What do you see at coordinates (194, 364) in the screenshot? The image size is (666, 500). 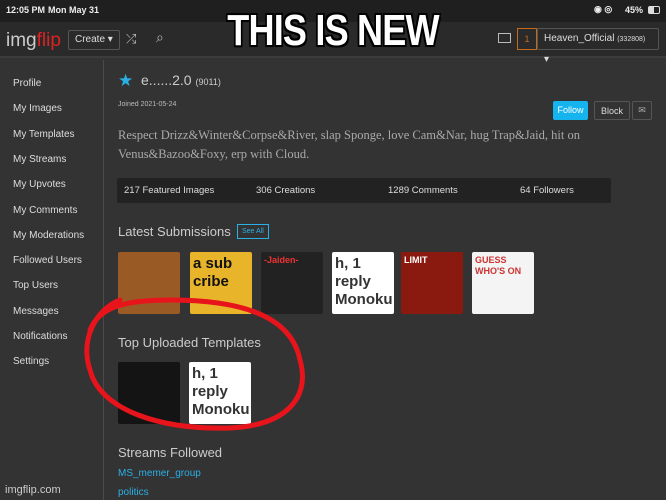 I see `red-circle-annotation` at bounding box center [194, 364].